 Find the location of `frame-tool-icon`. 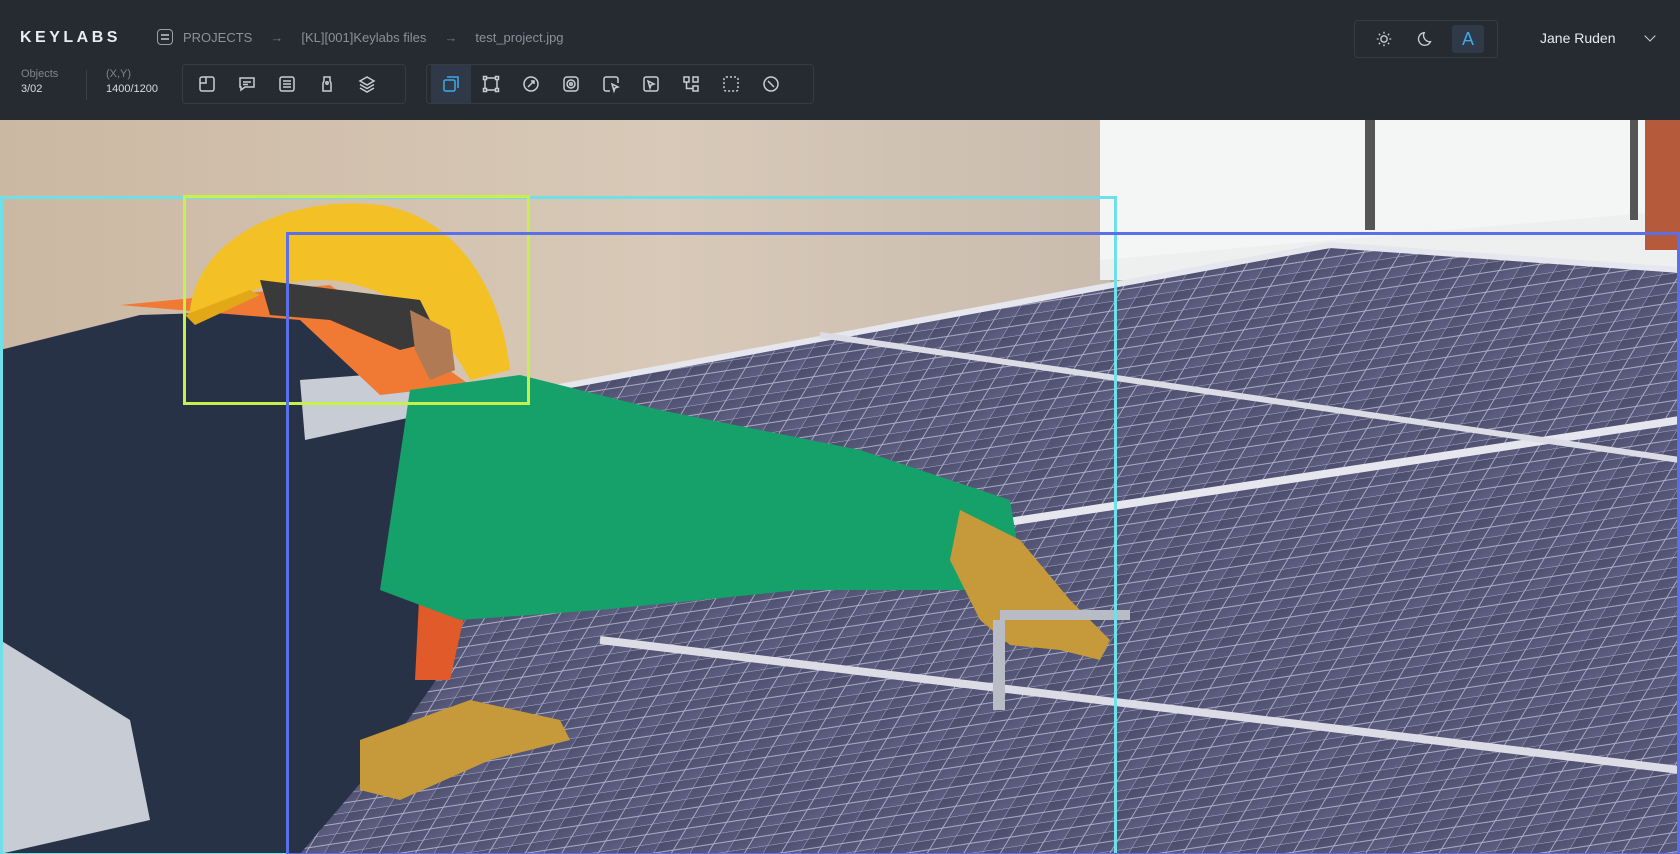

frame-tool-icon is located at coordinates (207, 84).